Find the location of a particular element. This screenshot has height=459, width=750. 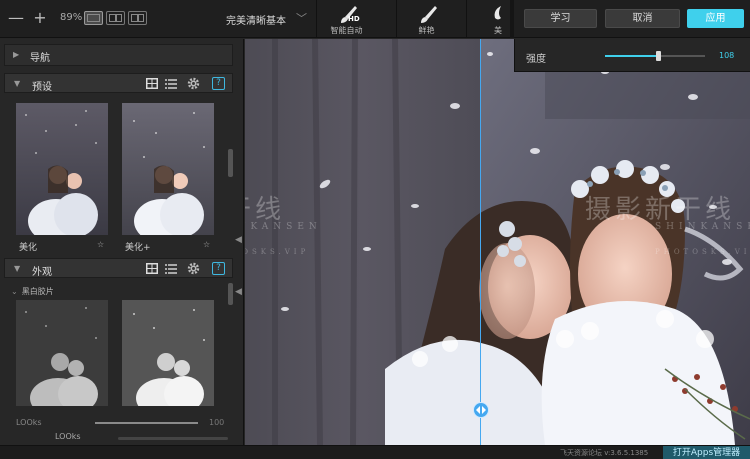

cancel-button: 取消 is located at coordinates (642, 18).